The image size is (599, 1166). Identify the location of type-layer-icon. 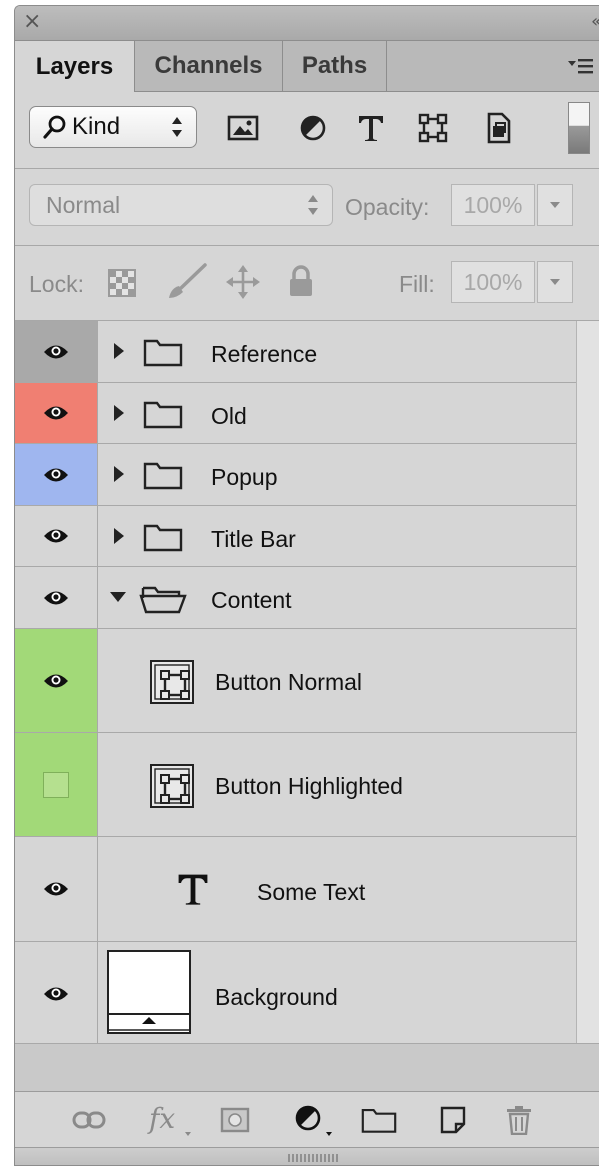
(193, 889).